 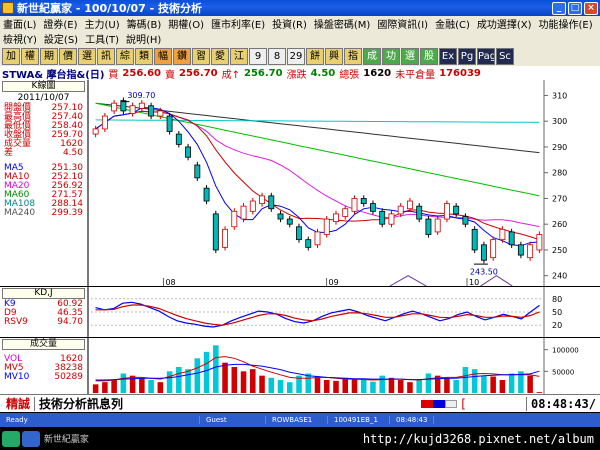 What do you see at coordinates (60, 23) in the screenshot?
I see `menu-item: 證券(E)` at bounding box center [60, 23].